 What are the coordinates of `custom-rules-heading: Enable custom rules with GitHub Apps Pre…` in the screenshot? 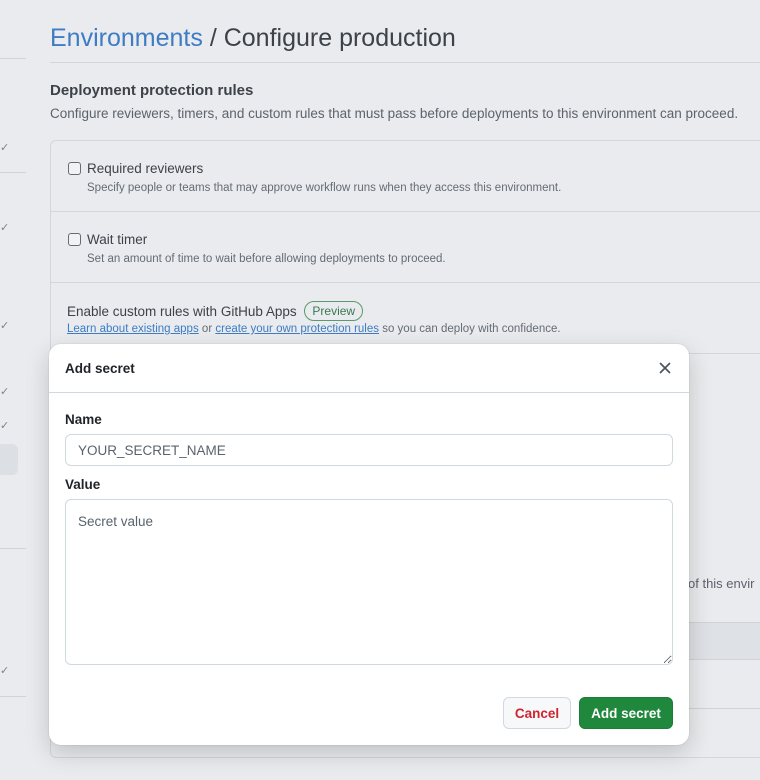 It's located at (215, 311).